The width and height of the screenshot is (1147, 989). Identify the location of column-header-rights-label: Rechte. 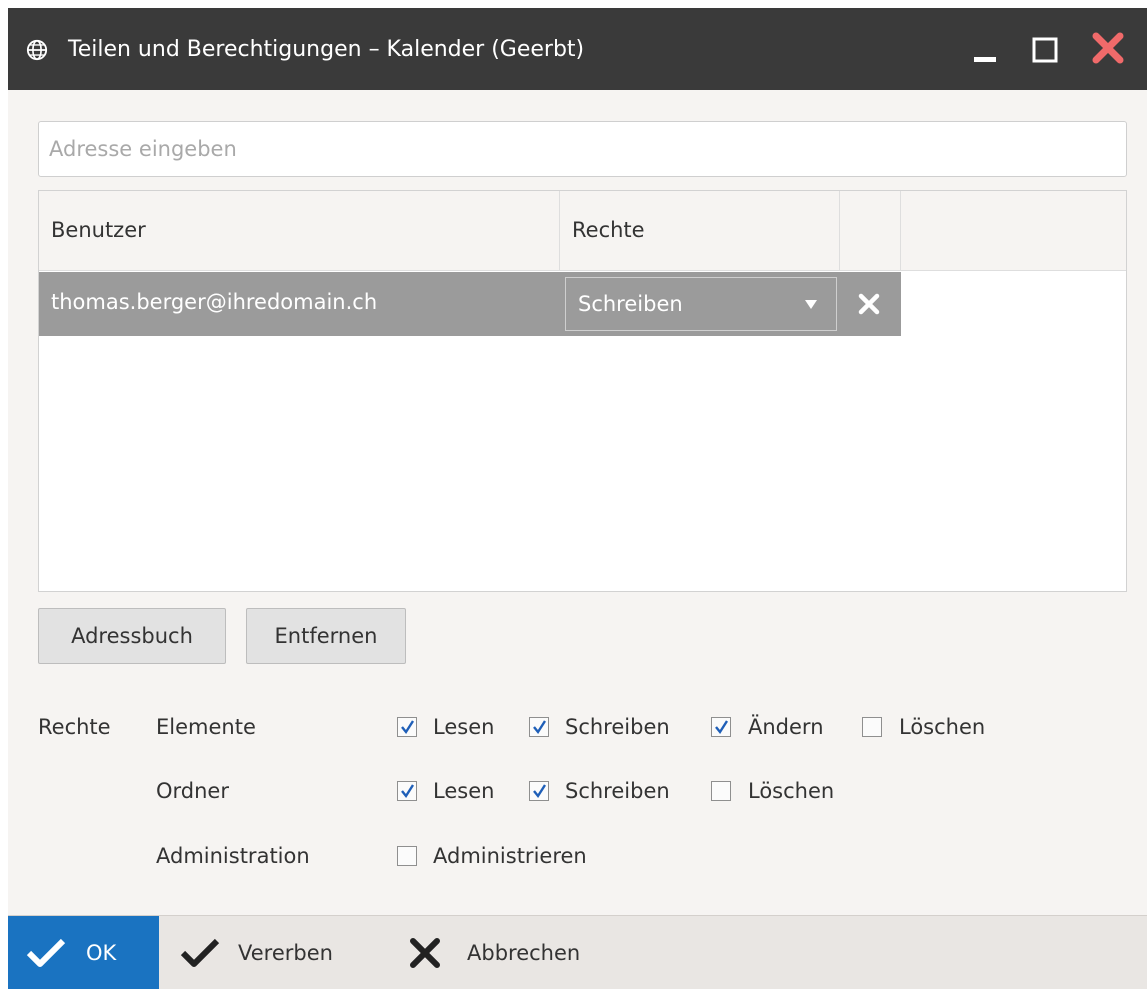
(608, 230).